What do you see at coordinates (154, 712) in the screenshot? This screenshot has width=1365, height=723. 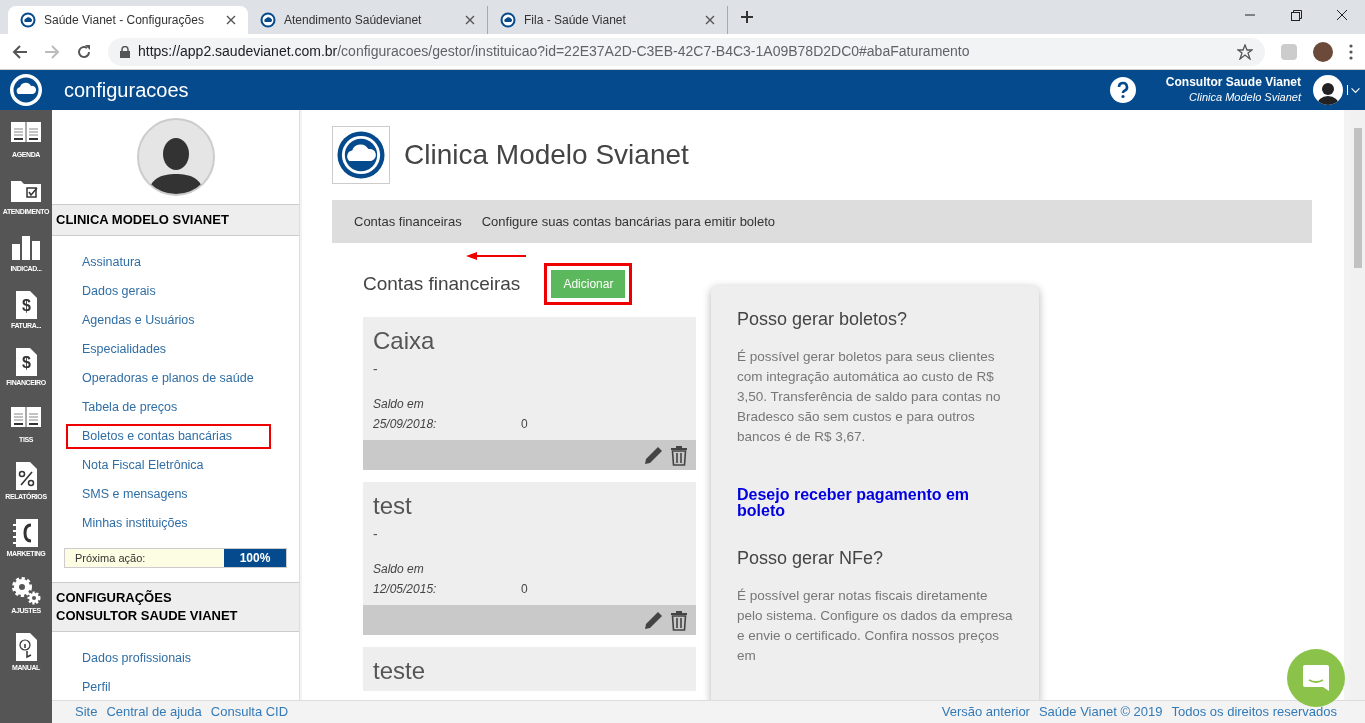 I see `footer-link: Central de ajuda` at bounding box center [154, 712].